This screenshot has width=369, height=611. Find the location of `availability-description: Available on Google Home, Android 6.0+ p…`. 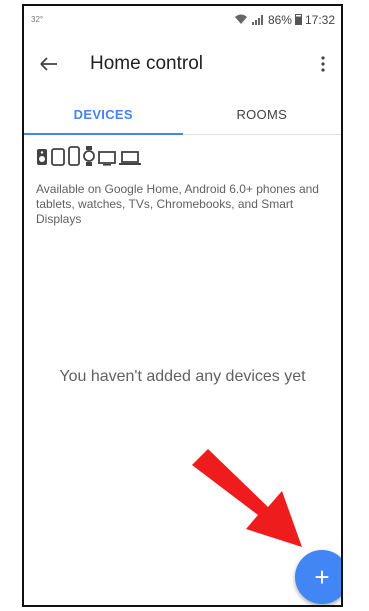

availability-description: Available on Google Home, Android 6.0+ p… is located at coordinates (177, 204).